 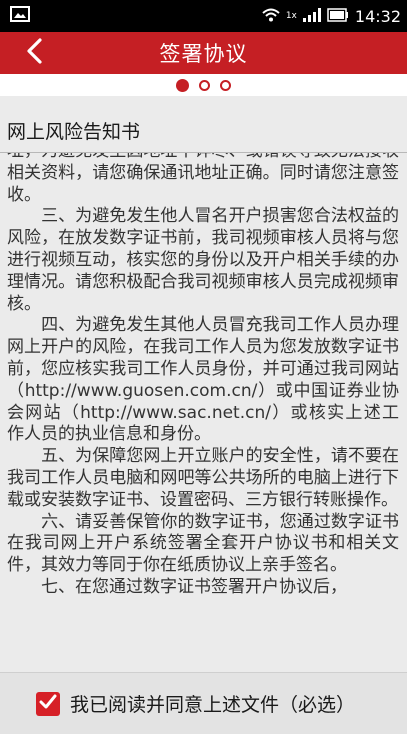 What do you see at coordinates (377, 16) in the screenshot?
I see `status-time: 14:32` at bounding box center [377, 16].